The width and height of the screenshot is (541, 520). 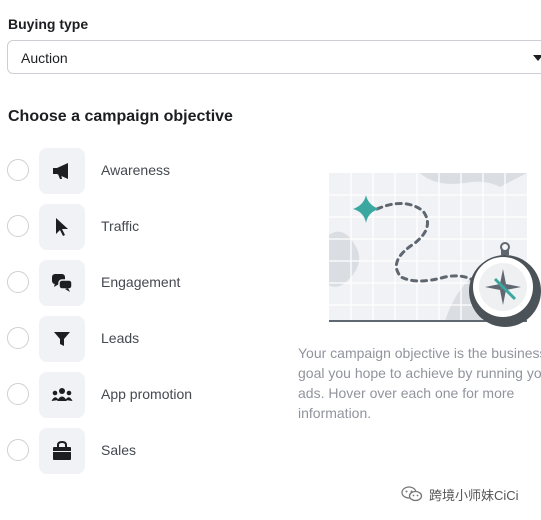 I want to click on objective-option-awareness: Awareness, so click(x=130, y=171).